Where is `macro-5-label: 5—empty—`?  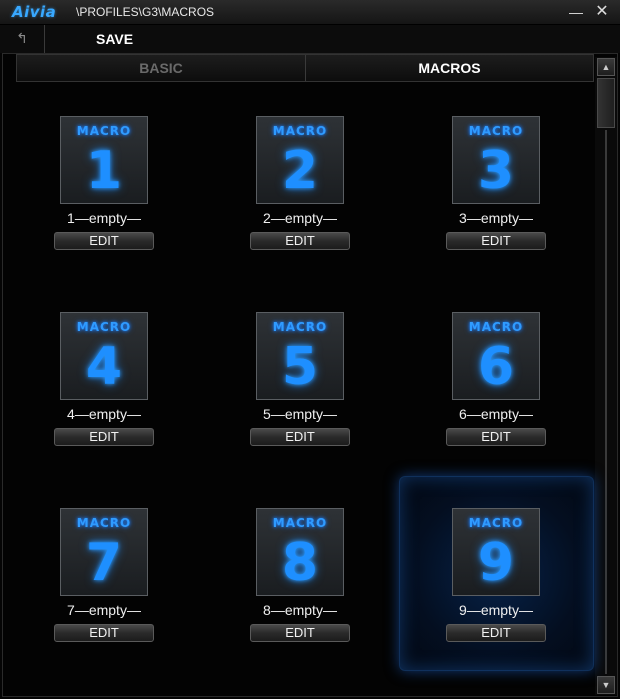
macro-5-label: 5—empty— is located at coordinates (300, 414).